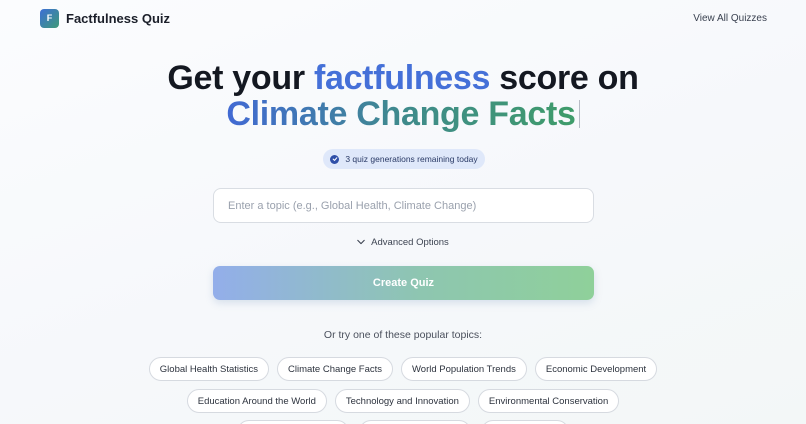 The image size is (806, 424). I want to click on topic-chip-economic-development: Economic Development, so click(596, 369).